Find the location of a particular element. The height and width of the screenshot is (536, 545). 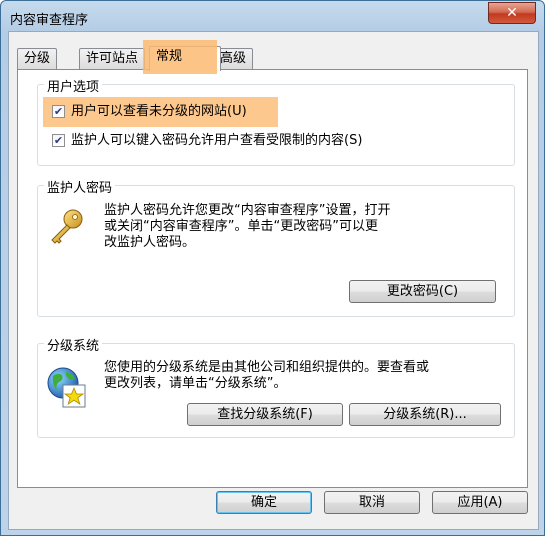

tab-label: 常规 is located at coordinates (169, 56).